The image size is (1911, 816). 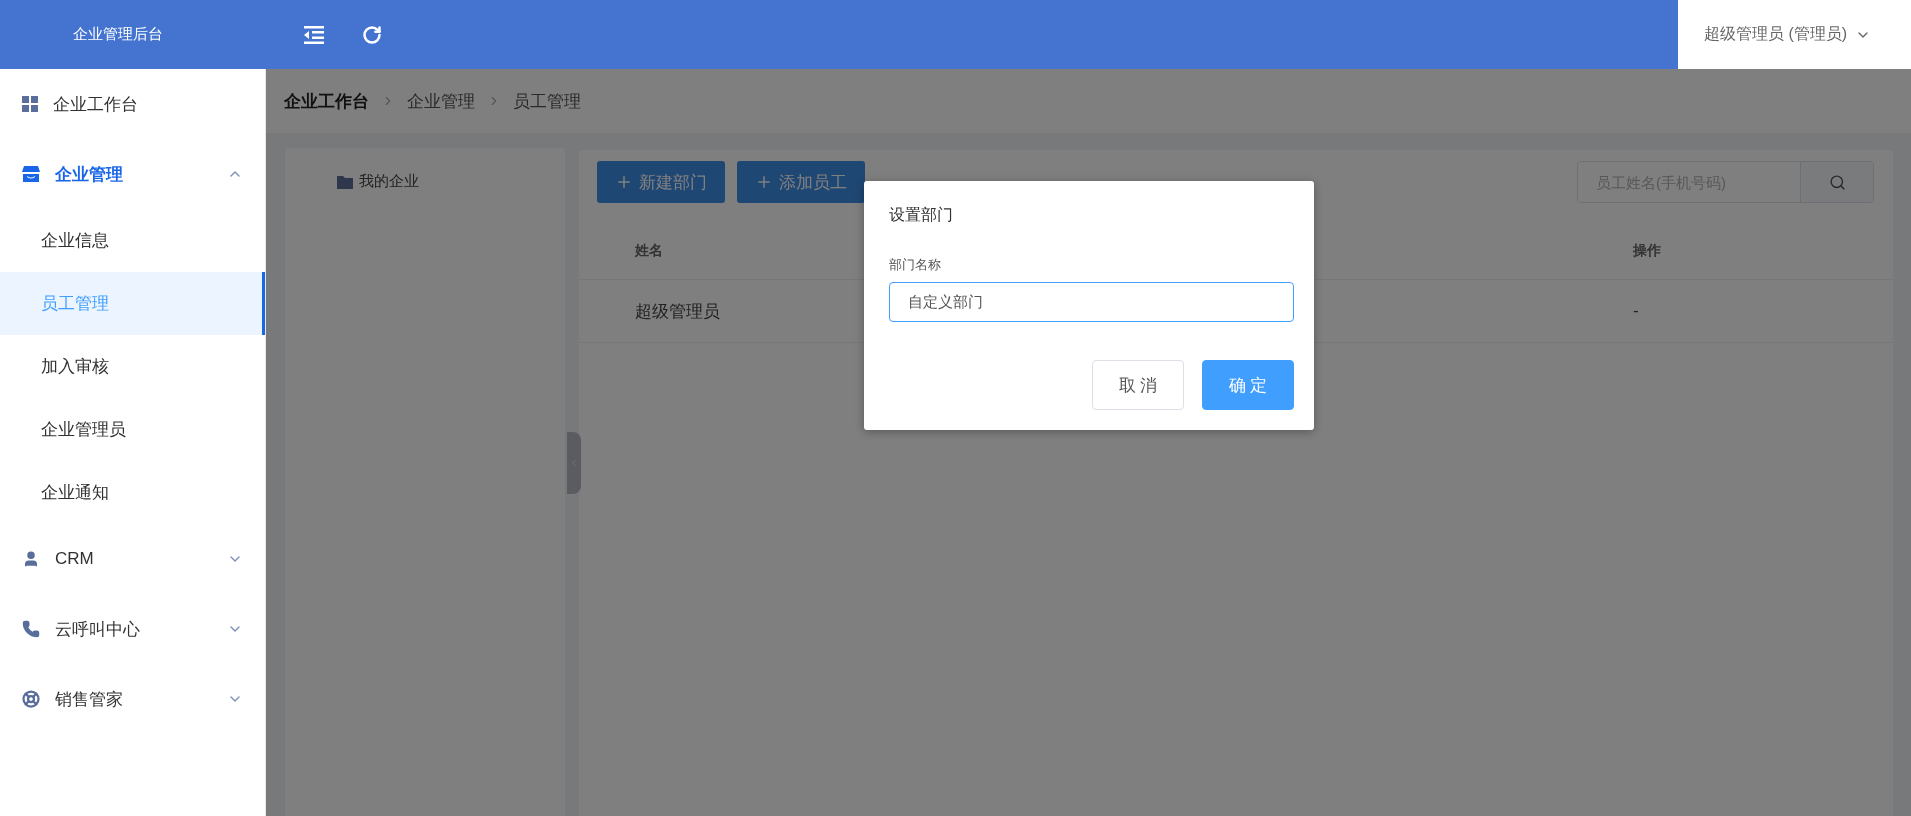 I want to click on store-icon, so click(x=31, y=174).